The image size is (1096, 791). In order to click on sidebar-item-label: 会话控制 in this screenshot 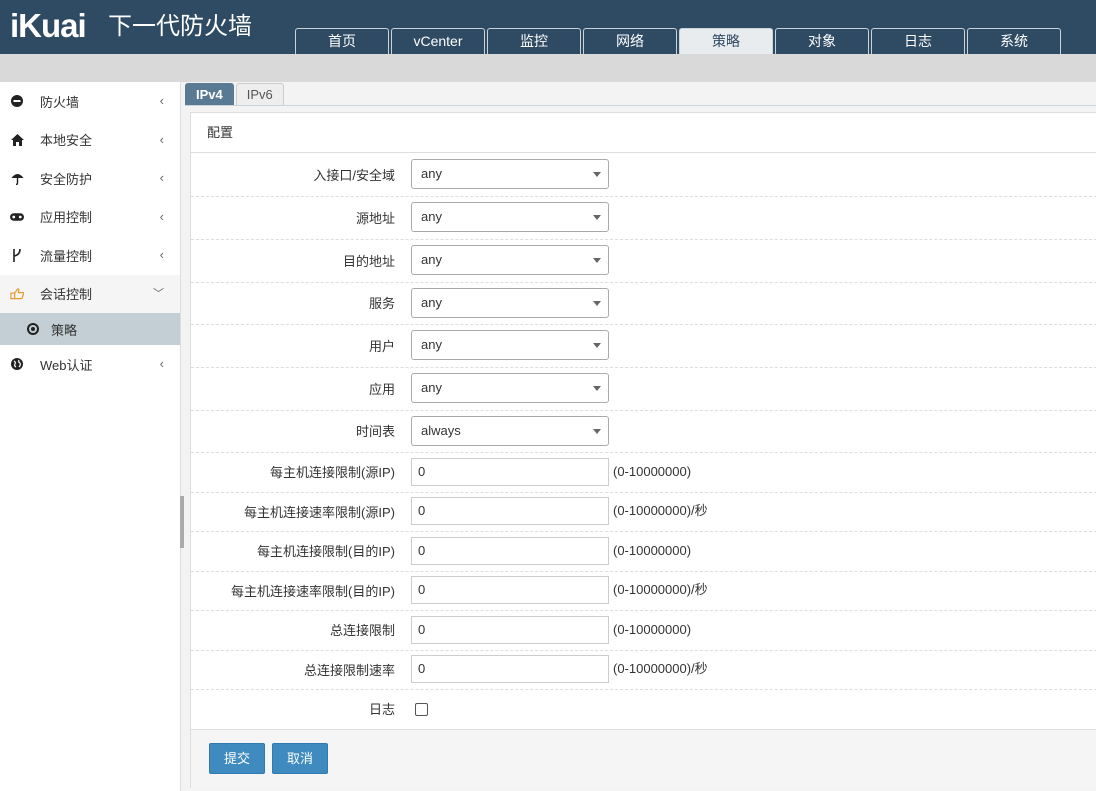, I will do `click(66, 295)`.